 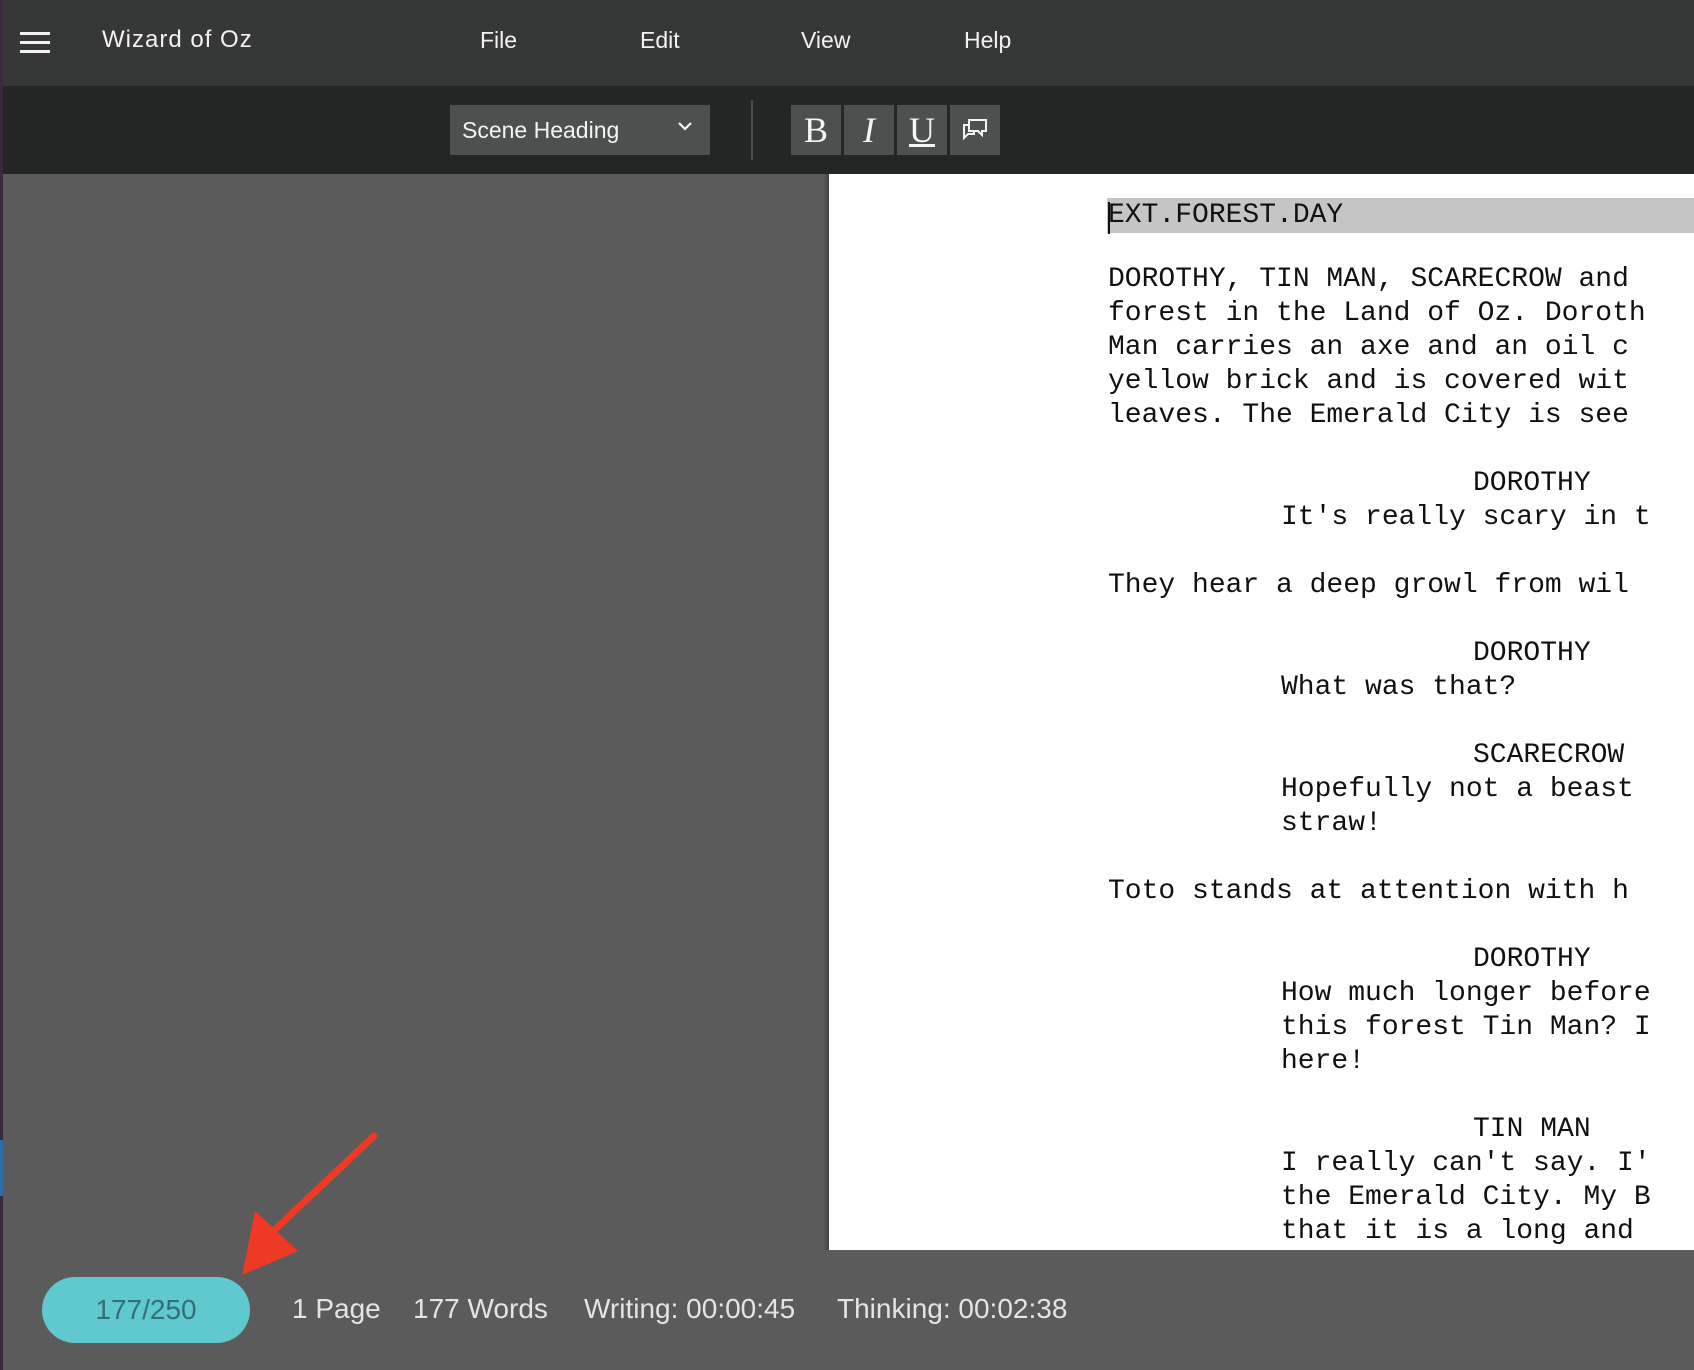 What do you see at coordinates (752, 130) in the screenshot?
I see `toolbar-divider` at bounding box center [752, 130].